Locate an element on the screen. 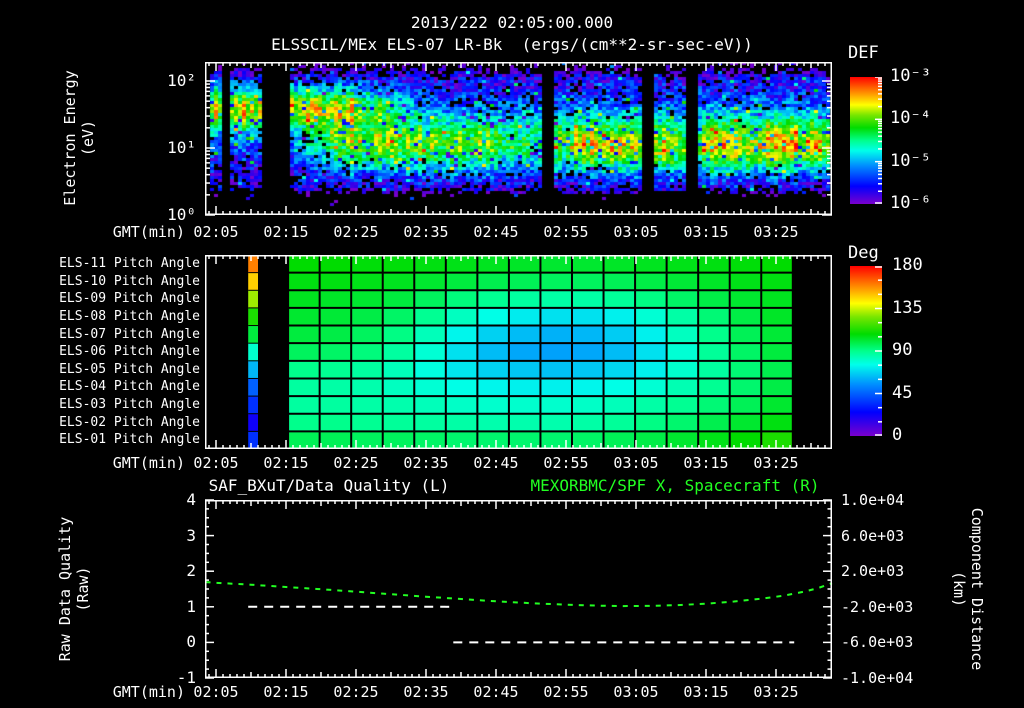 The image size is (1024, 708). pitch-row-label: ELS-04 Pitch Angle is located at coordinates (129, 387).